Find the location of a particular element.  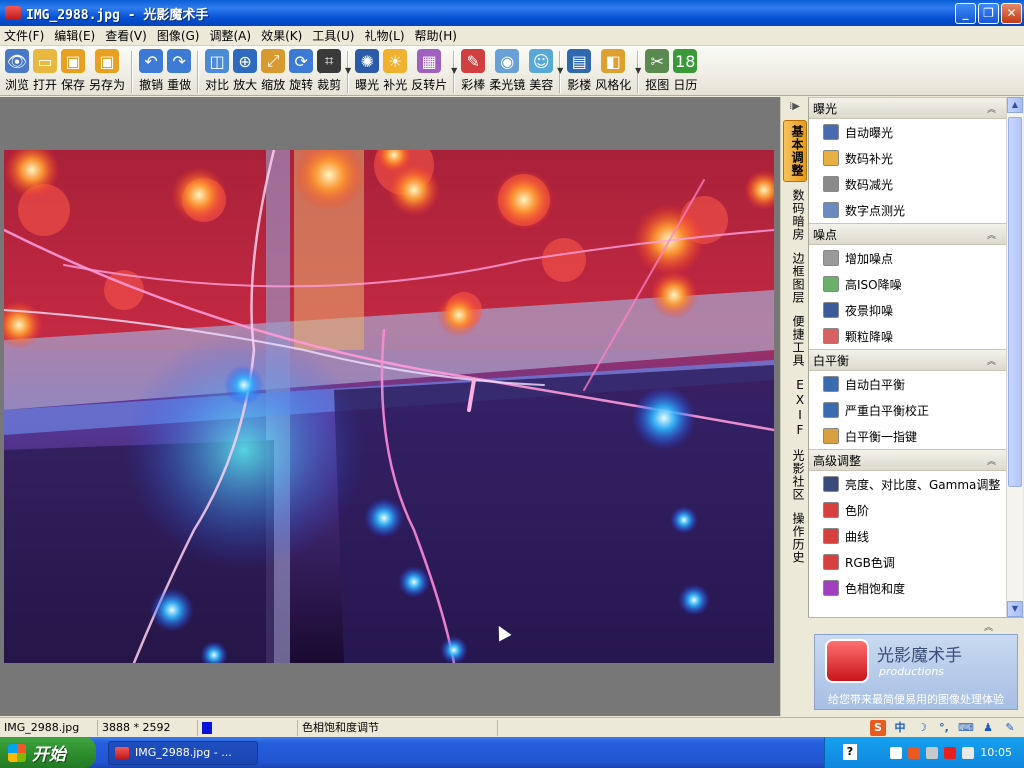

panel-item: 数字点测光 is located at coordinates (907, 210).